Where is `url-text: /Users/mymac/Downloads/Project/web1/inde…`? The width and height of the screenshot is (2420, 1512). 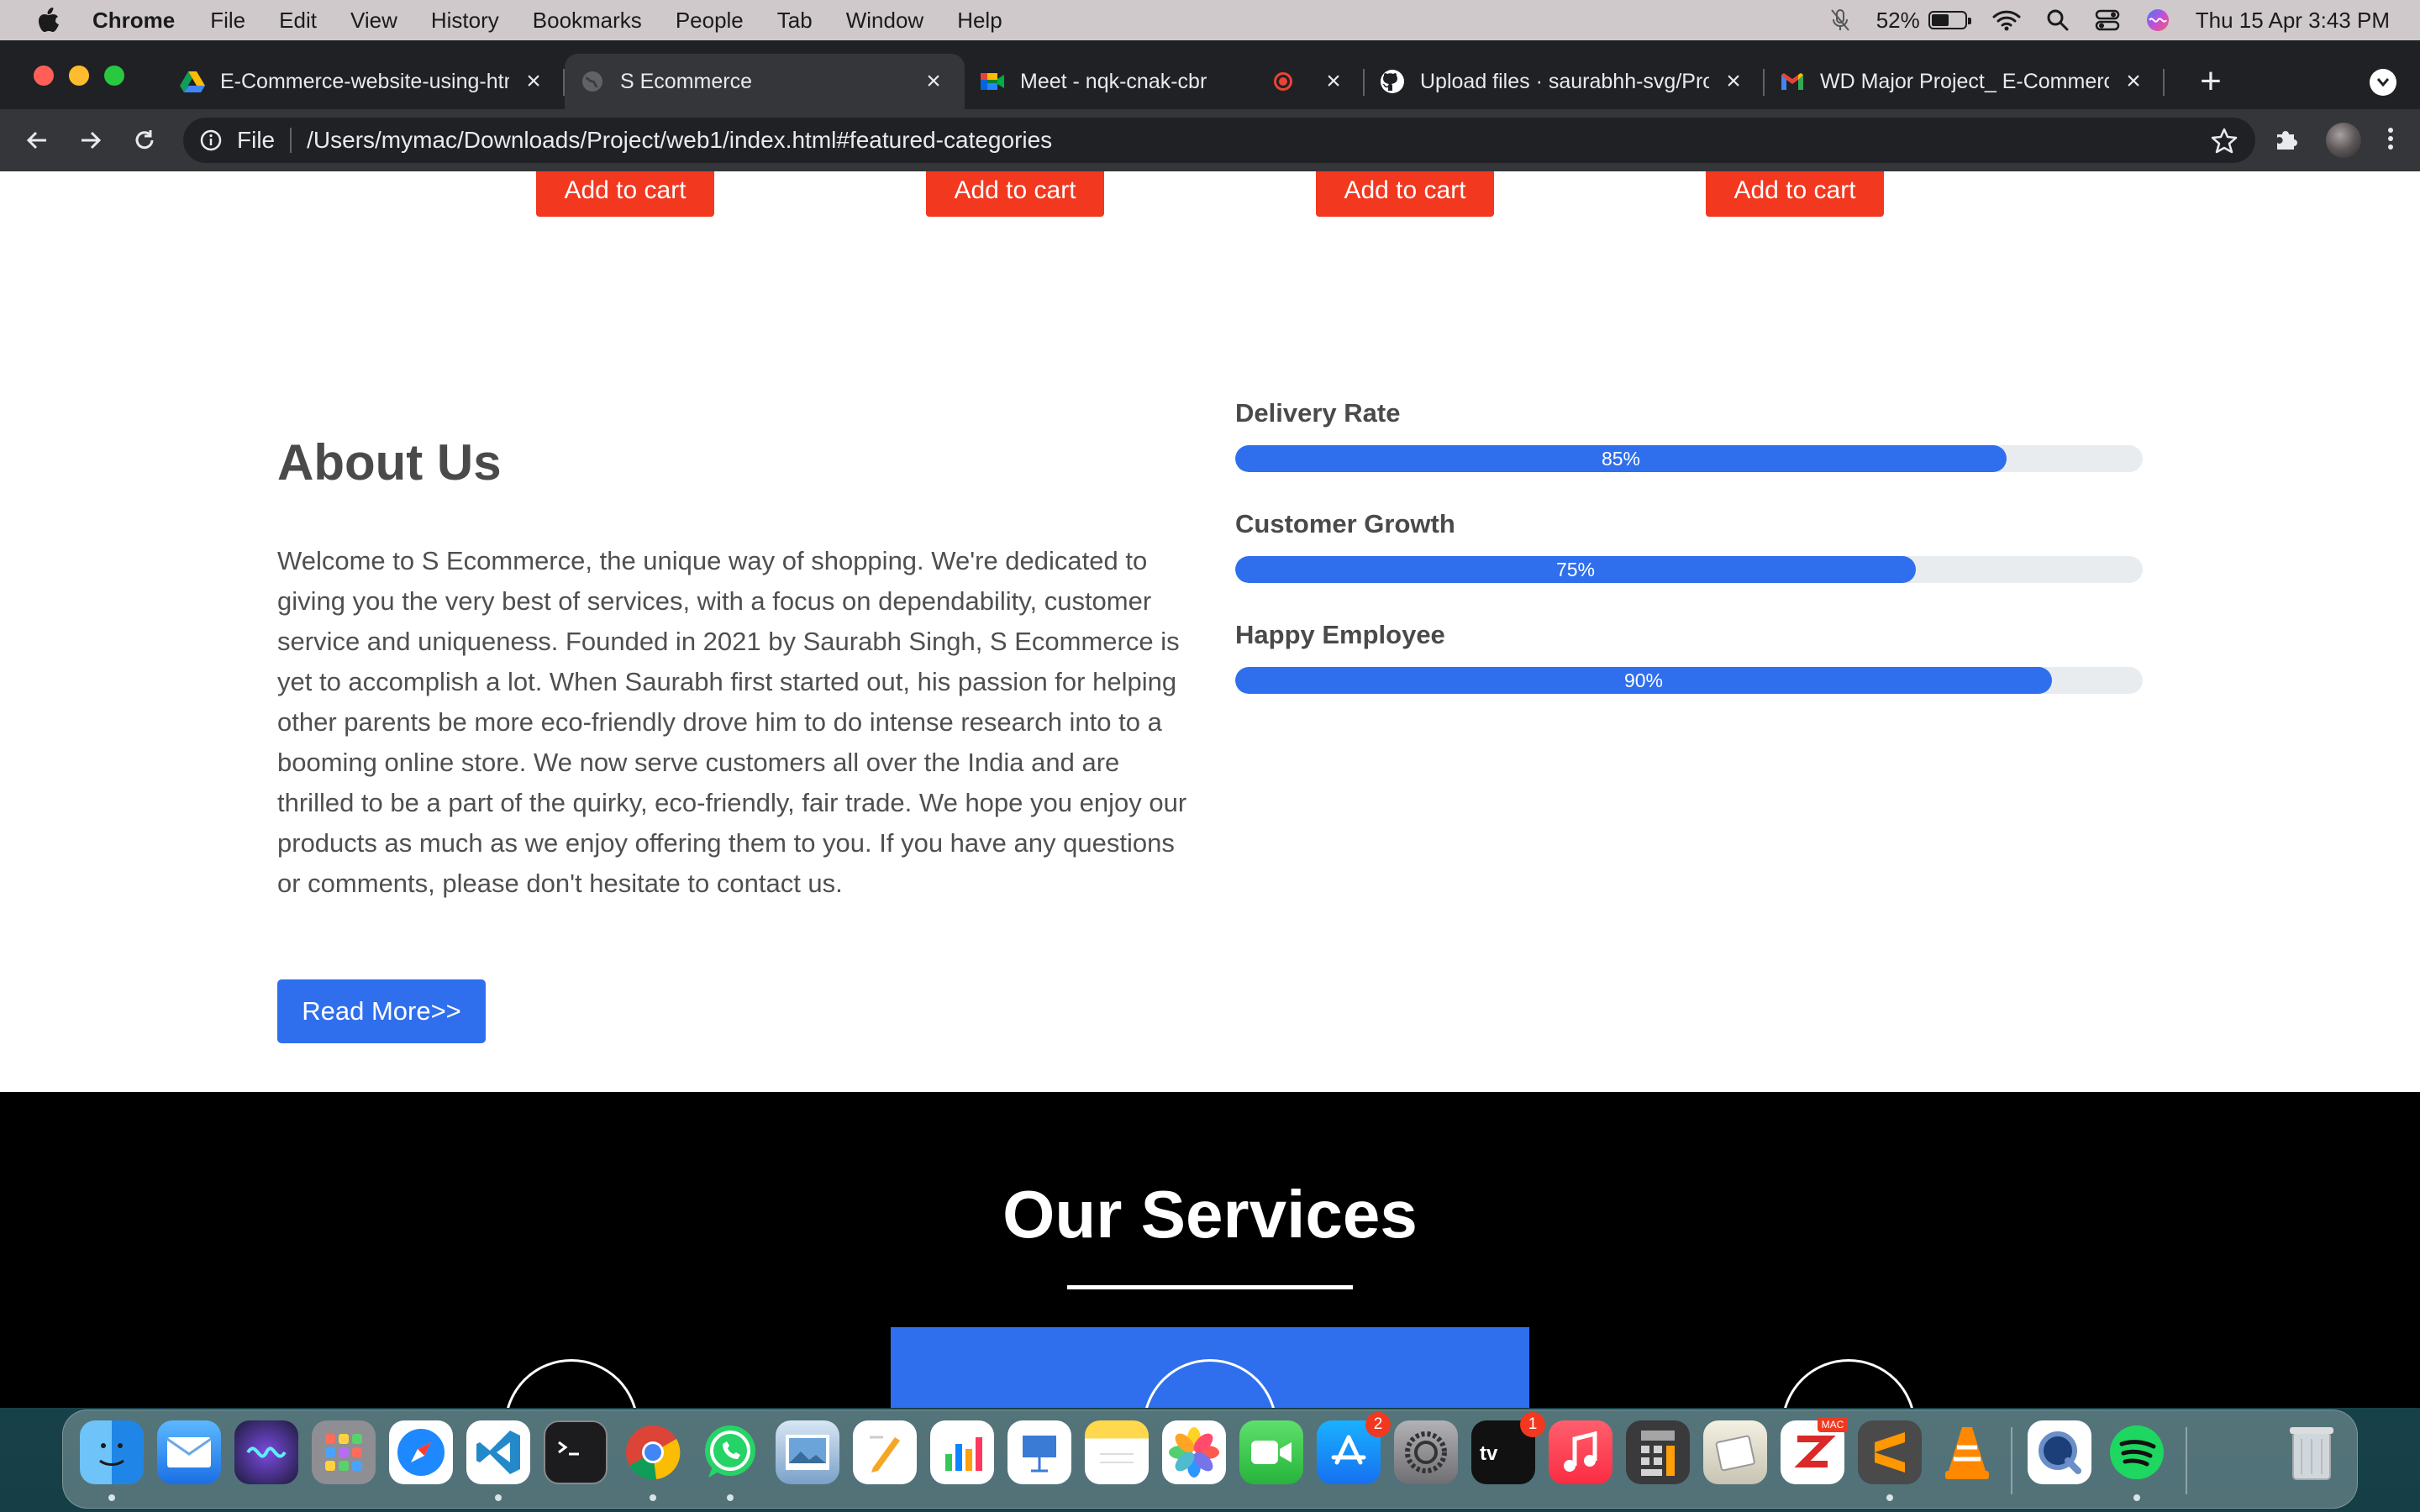 url-text: /Users/mymac/Downloads/Project/web1/inde… is located at coordinates (679, 140).